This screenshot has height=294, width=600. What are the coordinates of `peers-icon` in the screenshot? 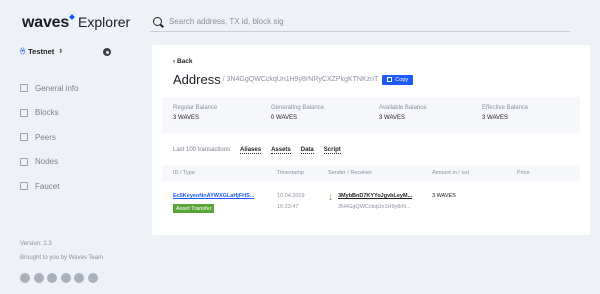 It's located at (24, 137).